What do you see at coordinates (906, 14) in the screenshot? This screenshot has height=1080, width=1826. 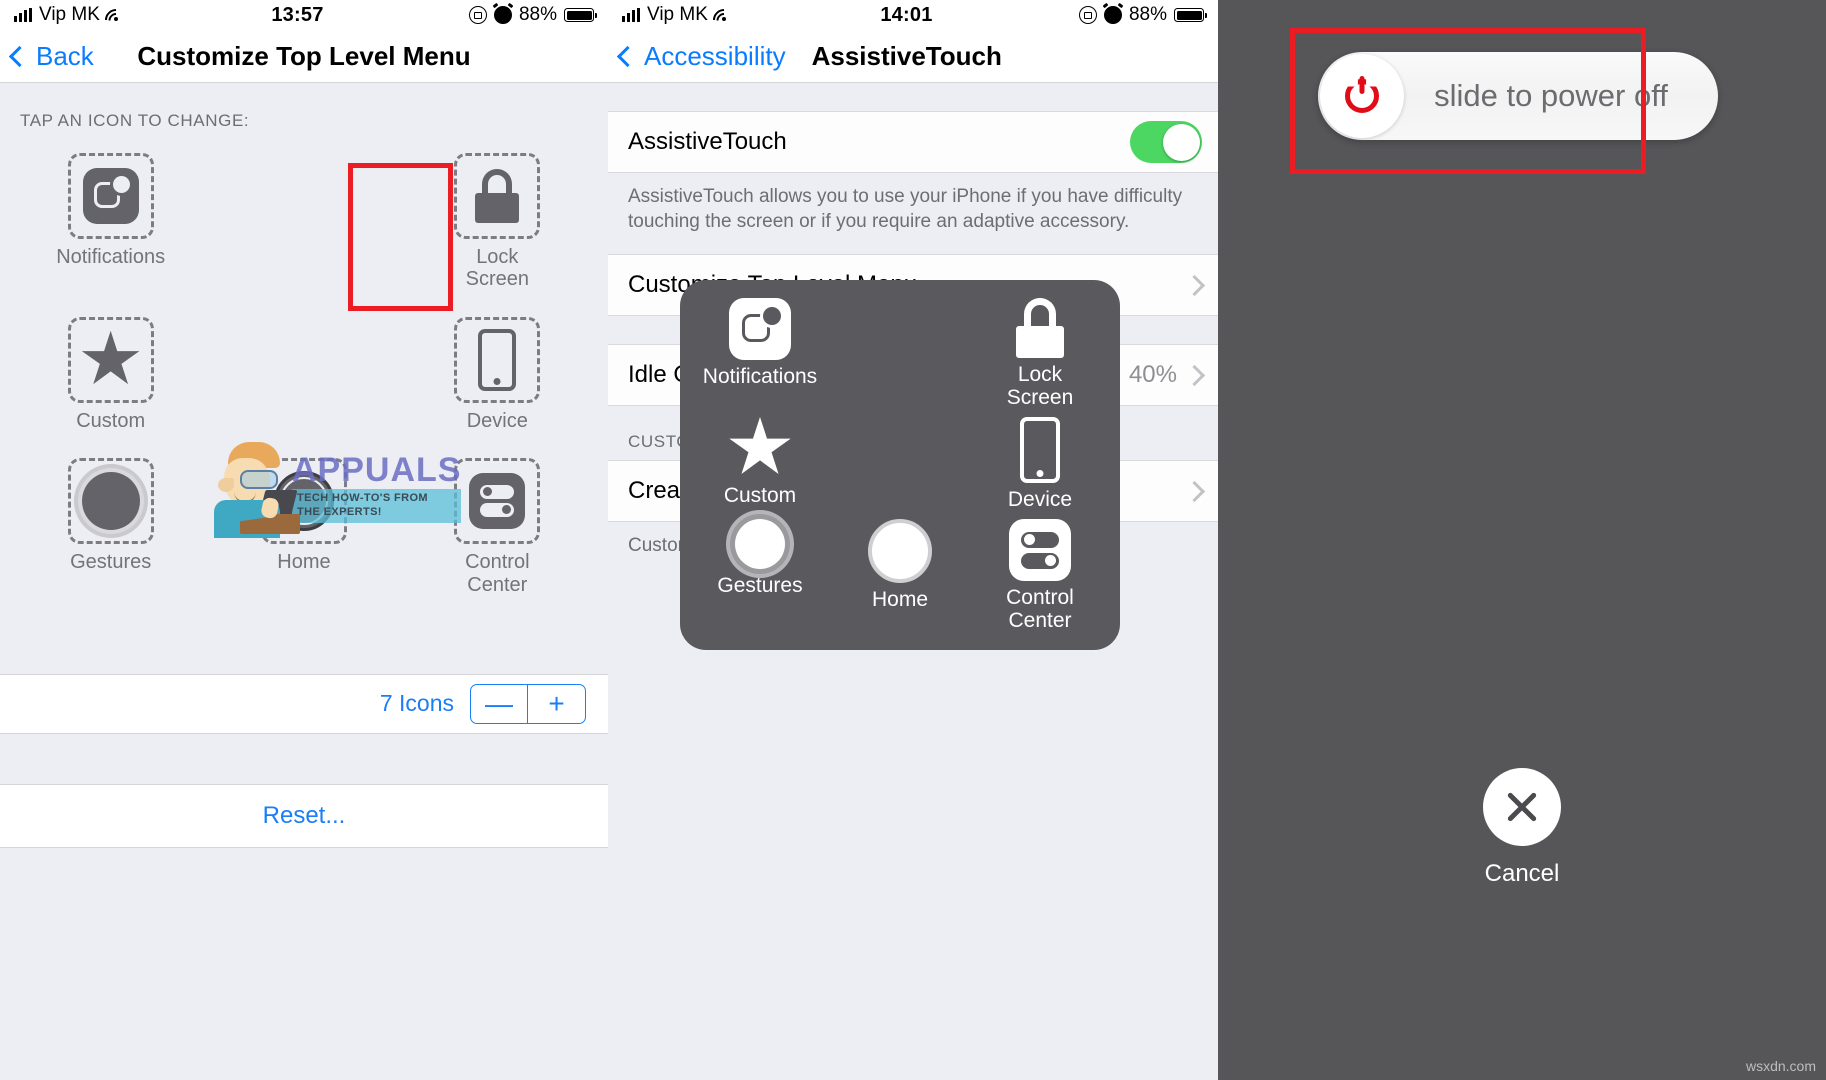 I see `clock-label: 14:01` at bounding box center [906, 14].